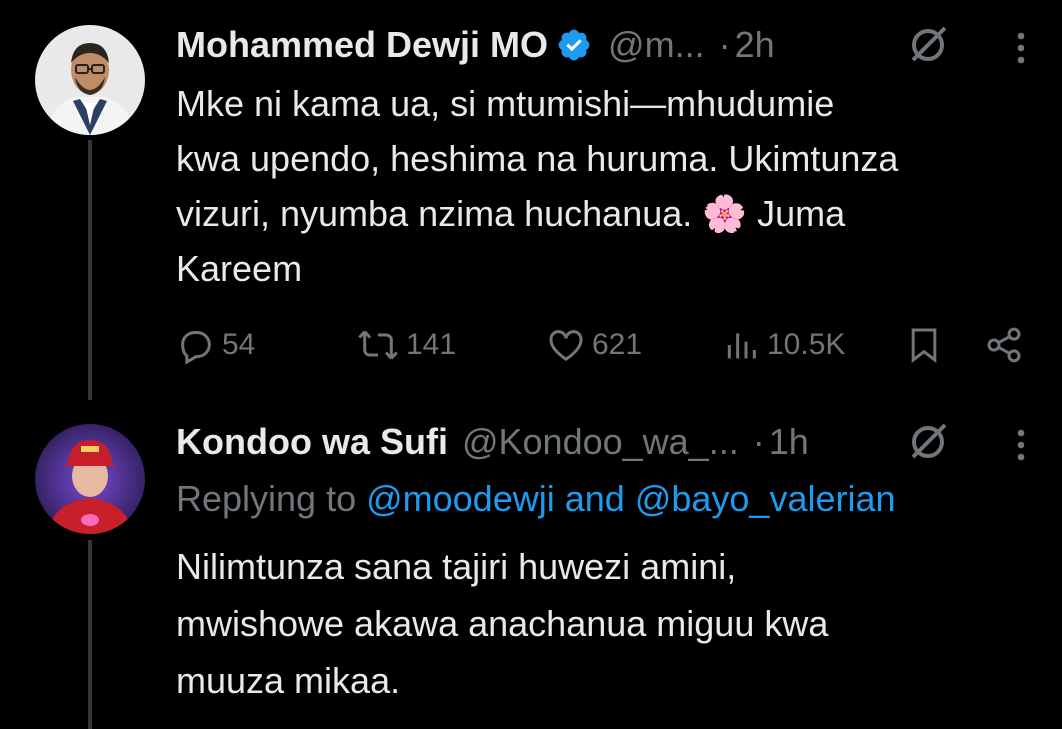 Image resolution: width=1062 pixels, height=729 pixels. I want to click on share-icon, so click(1004, 345).